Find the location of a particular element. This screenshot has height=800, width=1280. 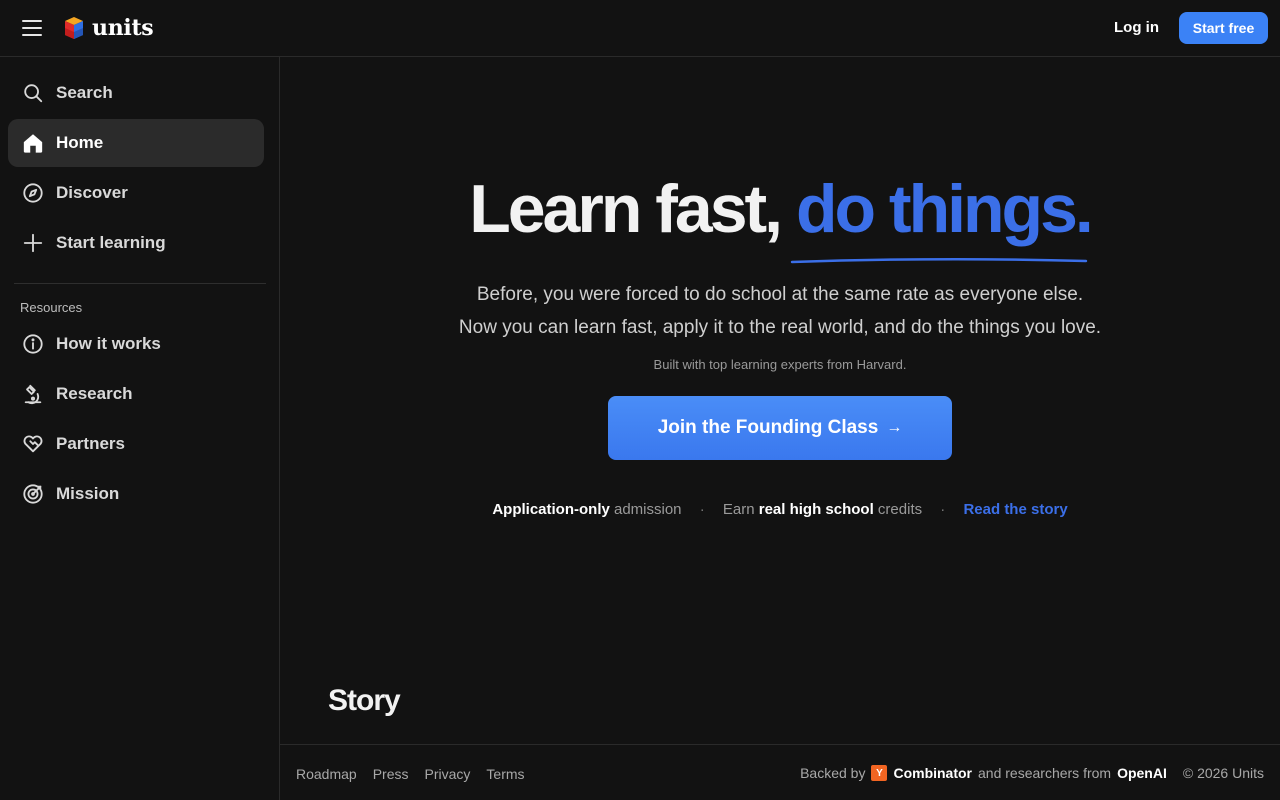

fact2-pre: Earn is located at coordinates (740, 509).